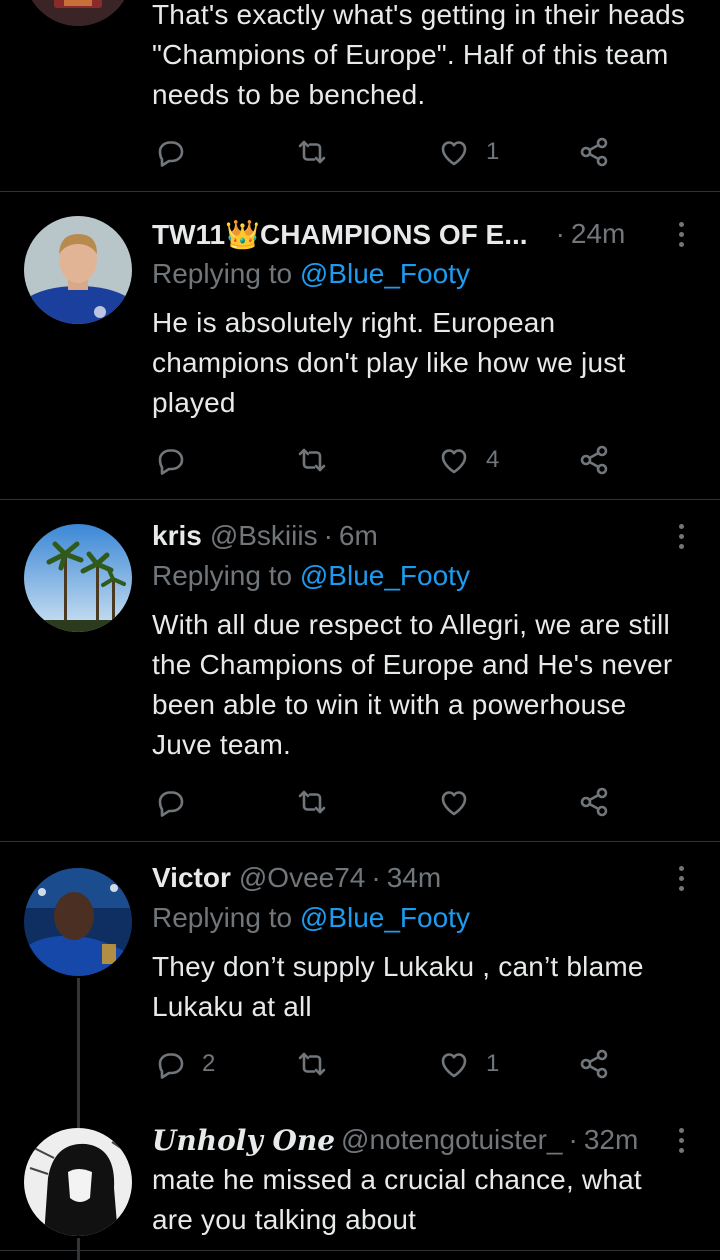 This screenshot has height=1260, width=720. What do you see at coordinates (611, 1140) in the screenshot?
I see `timestamp: 32m` at bounding box center [611, 1140].